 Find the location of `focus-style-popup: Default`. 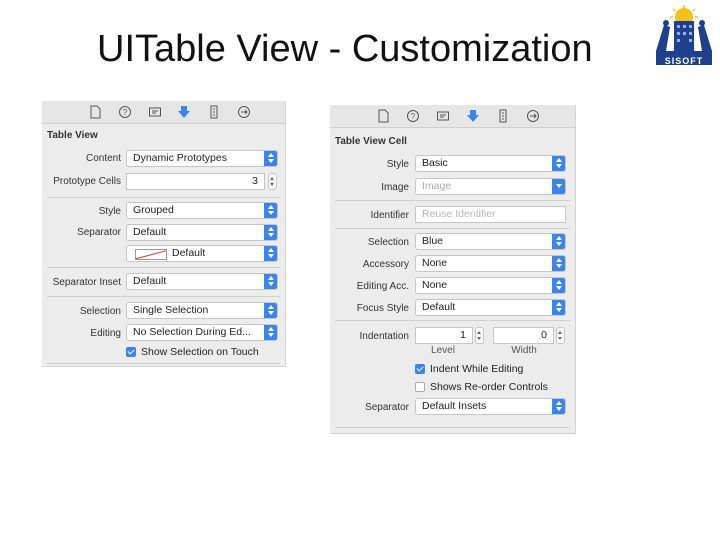

focus-style-popup: Default is located at coordinates (490, 307).